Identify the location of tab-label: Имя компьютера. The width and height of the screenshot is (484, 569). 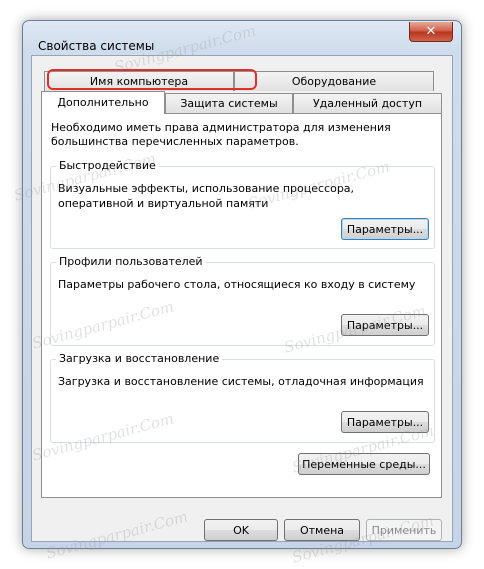
(139, 81).